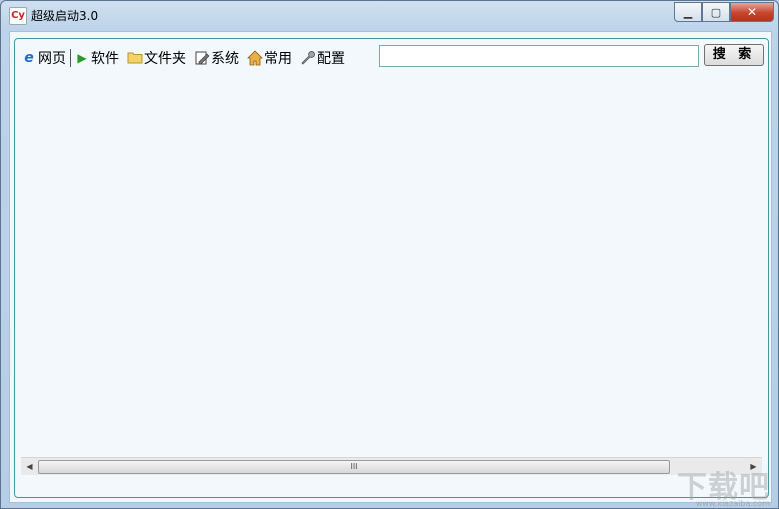 The width and height of the screenshot is (779, 509). Describe the element at coordinates (29, 466) in the screenshot. I see `scroll-left-arrow-icon: ◀` at that location.